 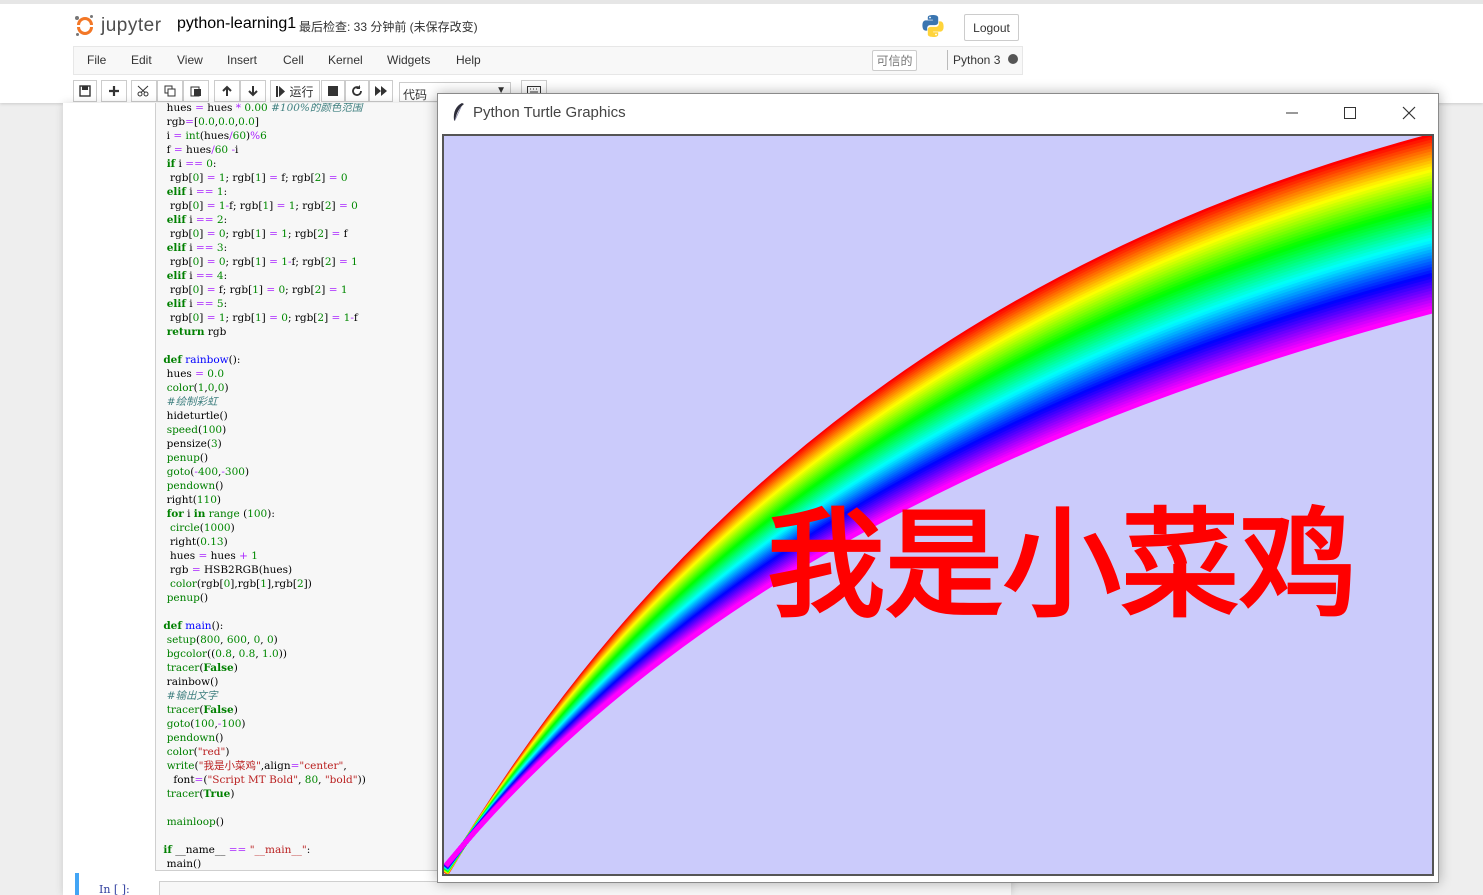 What do you see at coordinates (549, 112) in the screenshot?
I see `turtle-window-title: Python Turtle Graphics` at bounding box center [549, 112].